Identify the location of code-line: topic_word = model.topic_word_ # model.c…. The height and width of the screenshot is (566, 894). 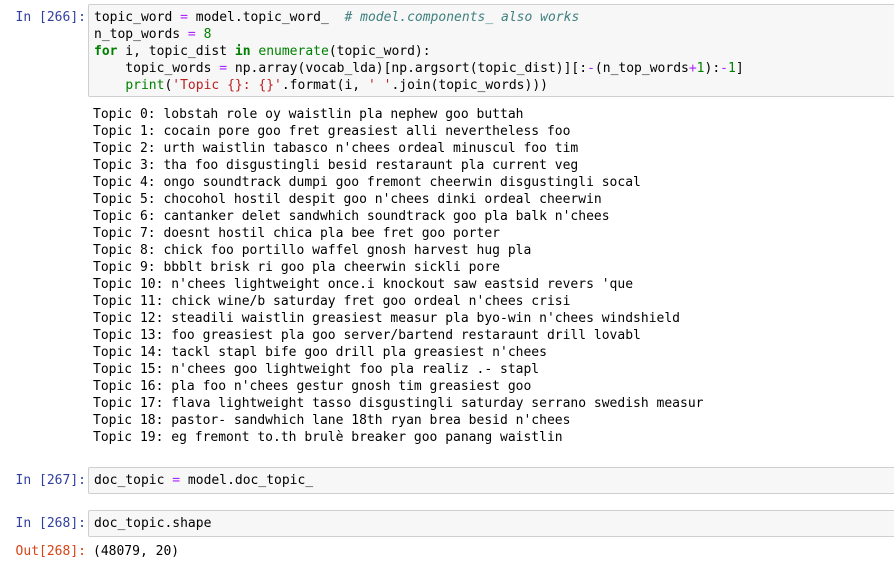
(419, 17).